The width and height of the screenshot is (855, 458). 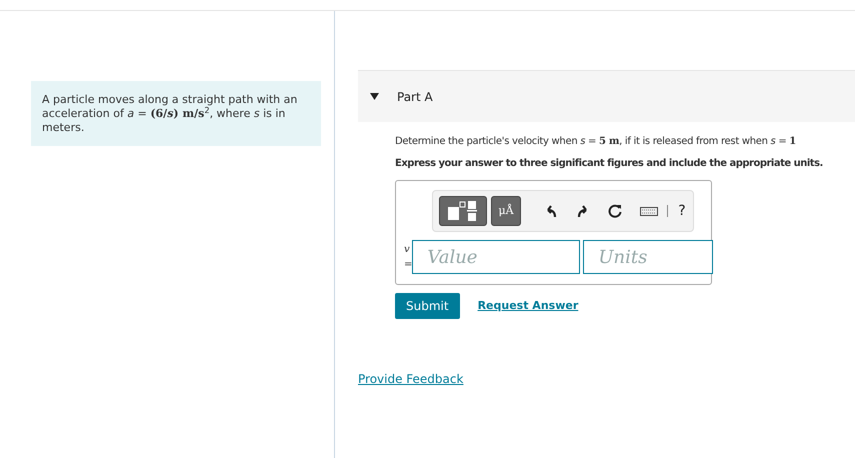 What do you see at coordinates (411, 379) in the screenshot?
I see `feedback-link: Provide Feedback` at bounding box center [411, 379].